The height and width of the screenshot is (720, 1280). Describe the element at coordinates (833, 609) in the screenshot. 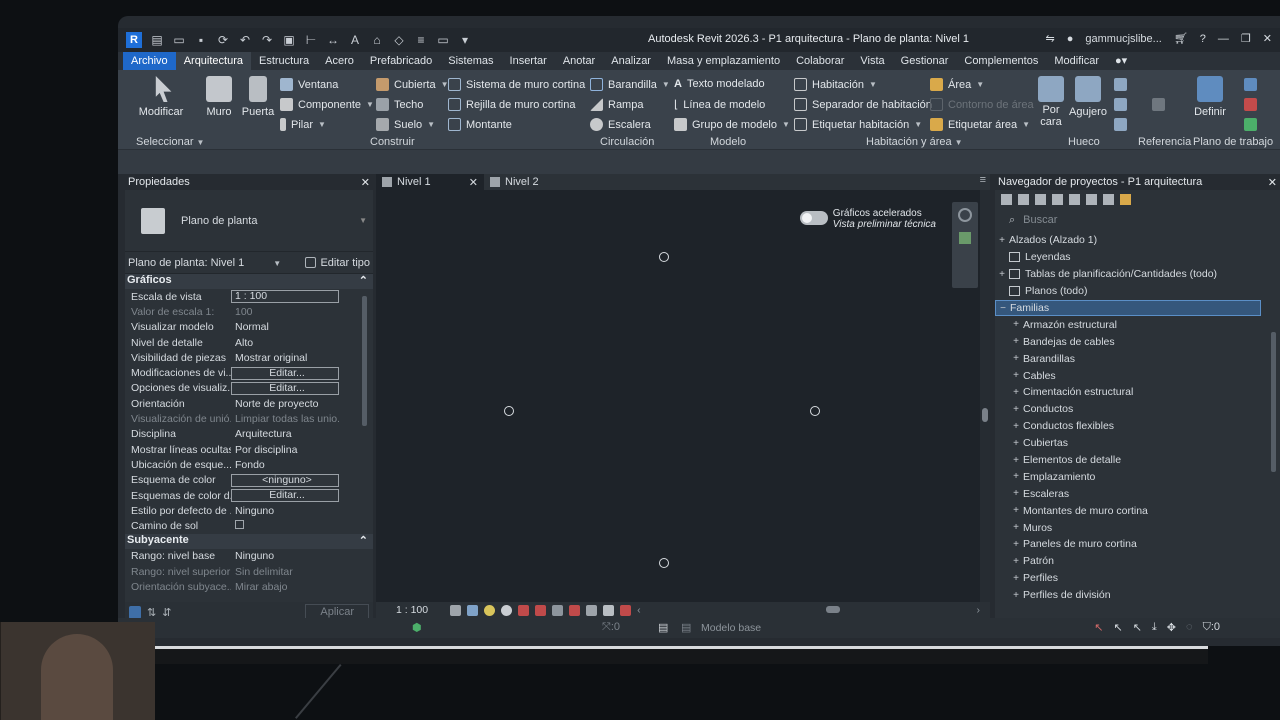

I see `horizontal-scrollbar-thumb` at that location.